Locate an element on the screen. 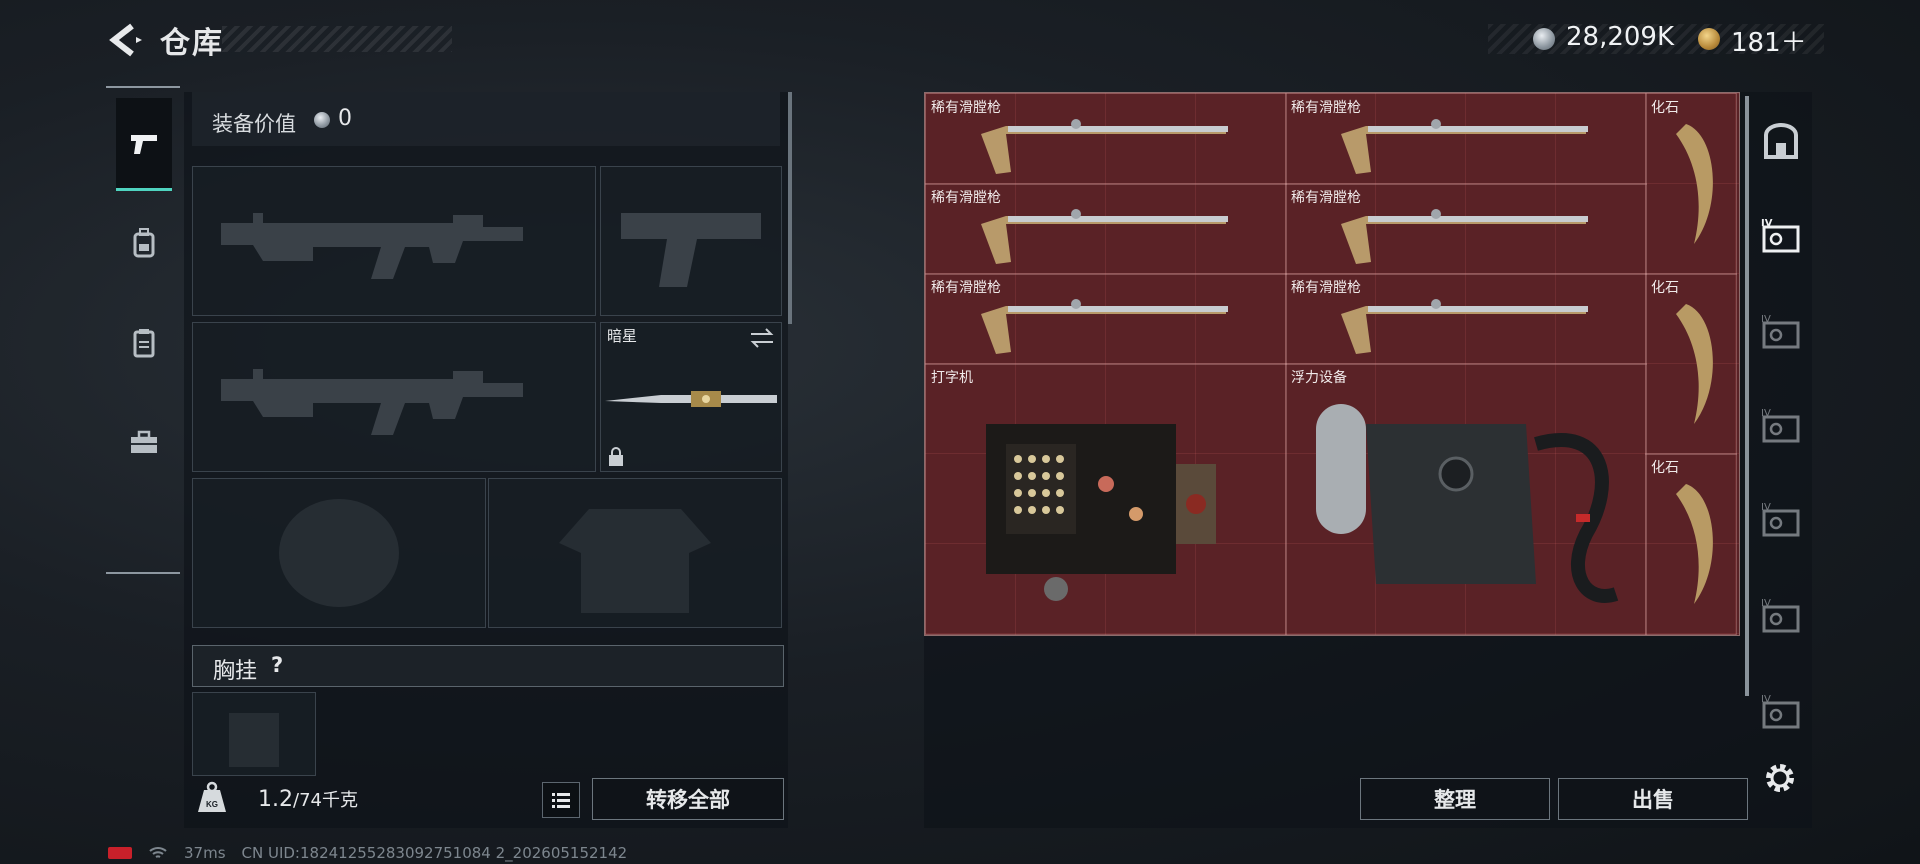 This screenshot has width=1920, height=864. equipment-scrollbar is located at coordinates (790, 208).